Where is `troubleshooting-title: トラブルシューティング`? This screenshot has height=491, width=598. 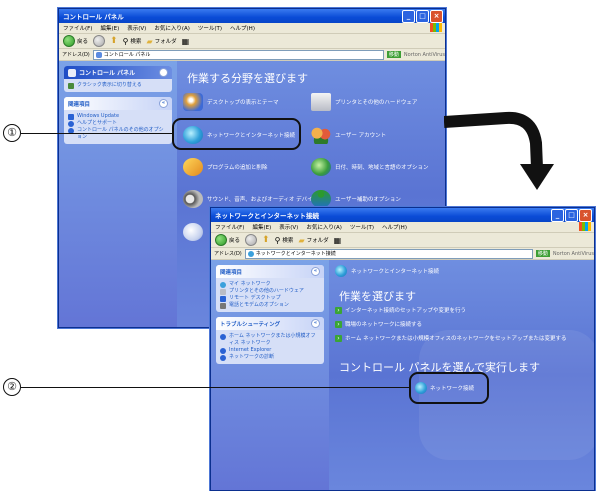 troubleshooting-title: トラブルシューティング is located at coordinates (250, 324).